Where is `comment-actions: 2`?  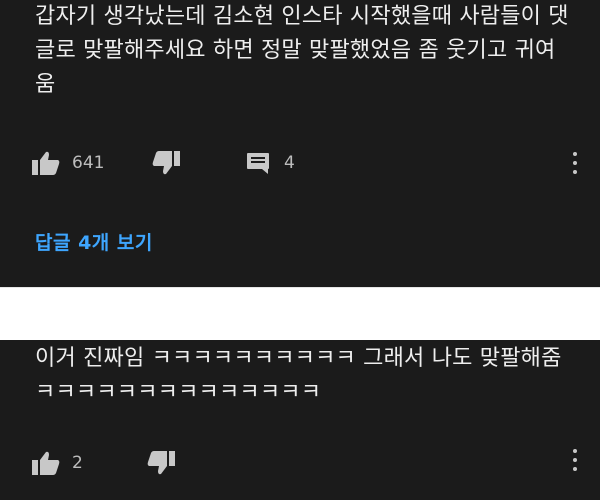
comment-actions: 2 is located at coordinates (136, 463).